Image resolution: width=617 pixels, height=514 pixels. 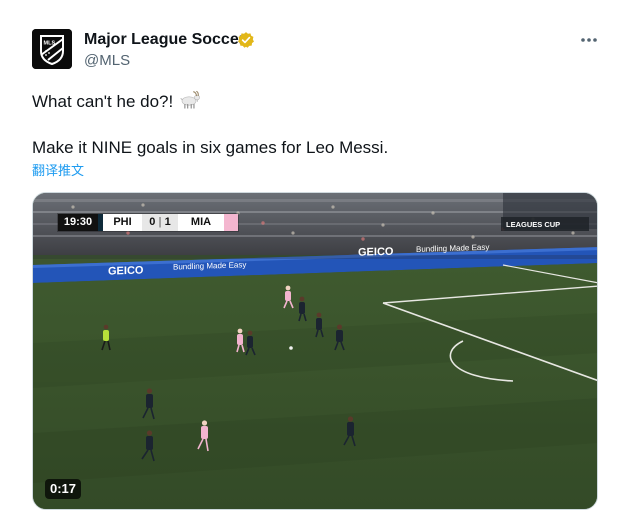 What do you see at coordinates (107, 61) in the screenshot?
I see `account-handle: @MLS` at bounding box center [107, 61].